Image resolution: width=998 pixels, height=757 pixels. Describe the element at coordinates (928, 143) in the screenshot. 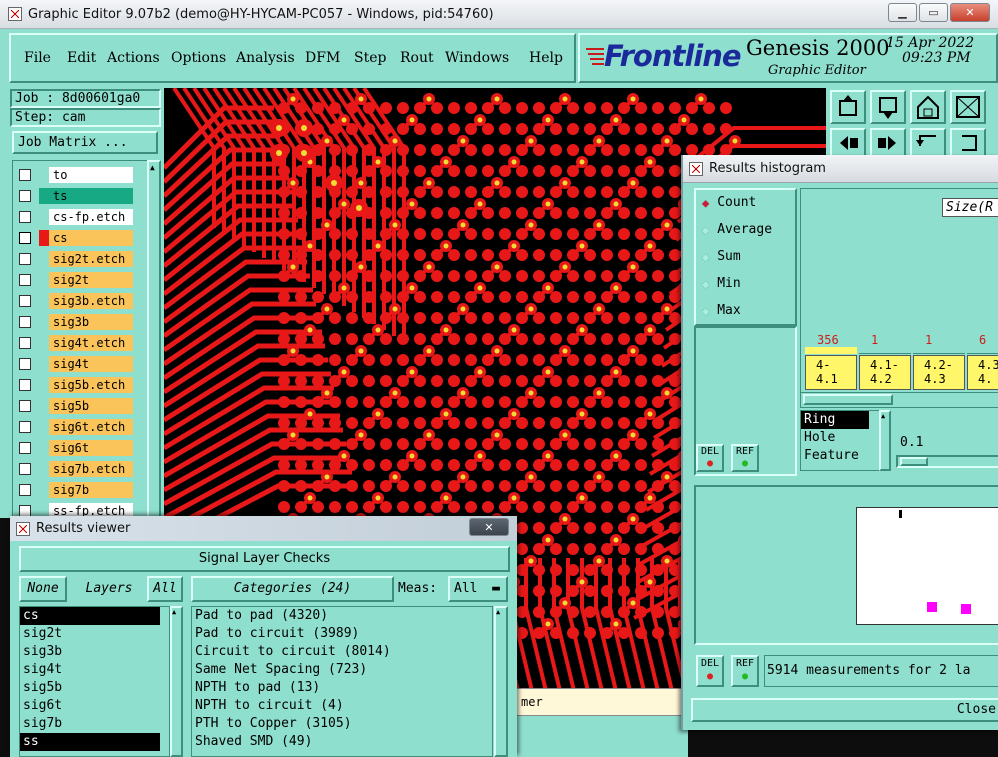

I see `tool-undo-icon` at that location.